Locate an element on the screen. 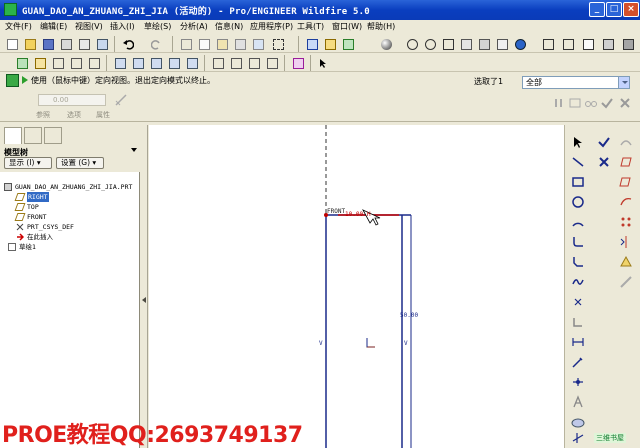 Image resolution: width=640 pixels, height=448 pixels. cancel-x-icon is located at coordinates (625, 103).